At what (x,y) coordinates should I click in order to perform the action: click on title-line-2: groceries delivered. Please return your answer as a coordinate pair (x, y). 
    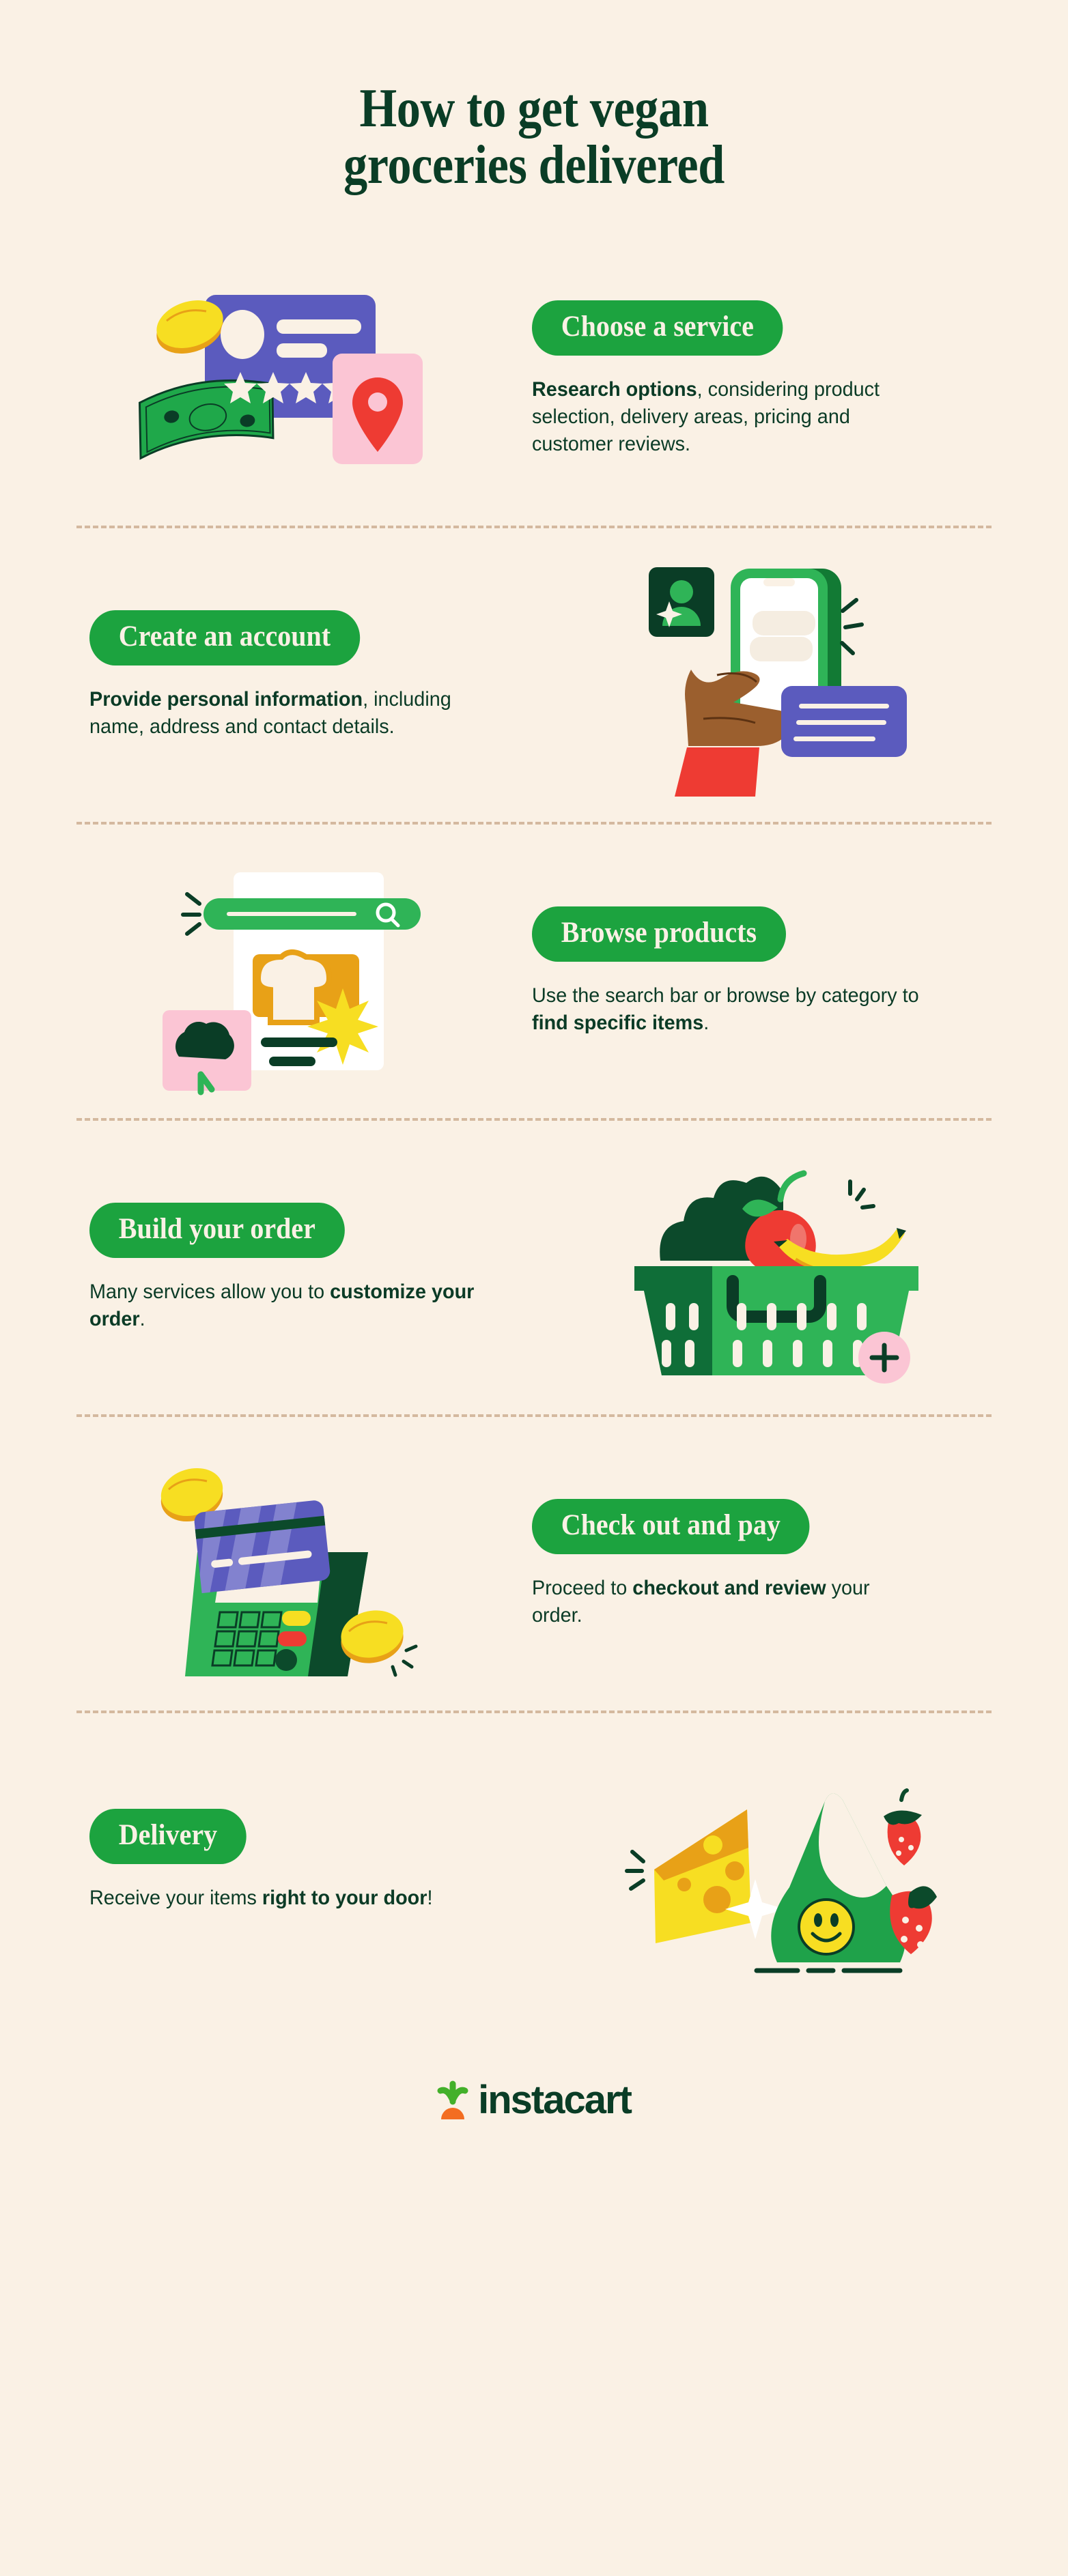
    Looking at the image, I should click on (534, 165).